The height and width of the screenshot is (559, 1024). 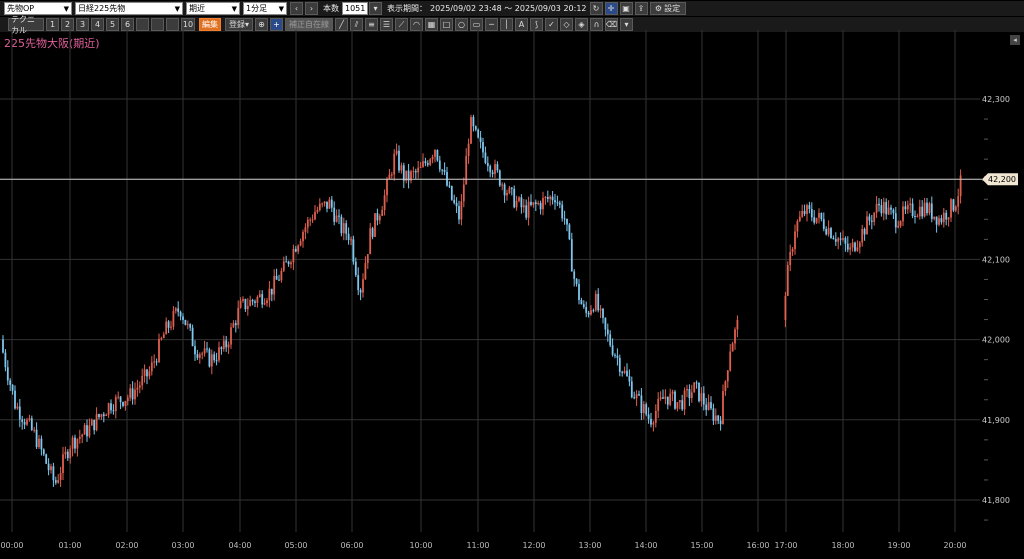 I want to click on x-tick-label: 04:00, so click(x=239, y=545).